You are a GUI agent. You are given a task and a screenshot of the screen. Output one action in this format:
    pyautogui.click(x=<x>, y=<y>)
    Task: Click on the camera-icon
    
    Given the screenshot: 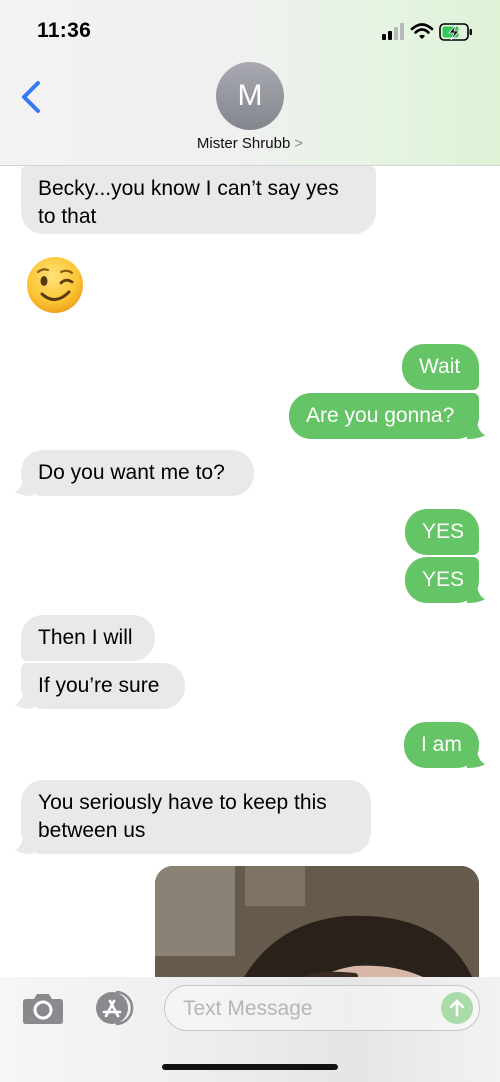 What is the action you would take?
    pyautogui.click(x=43, y=1008)
    